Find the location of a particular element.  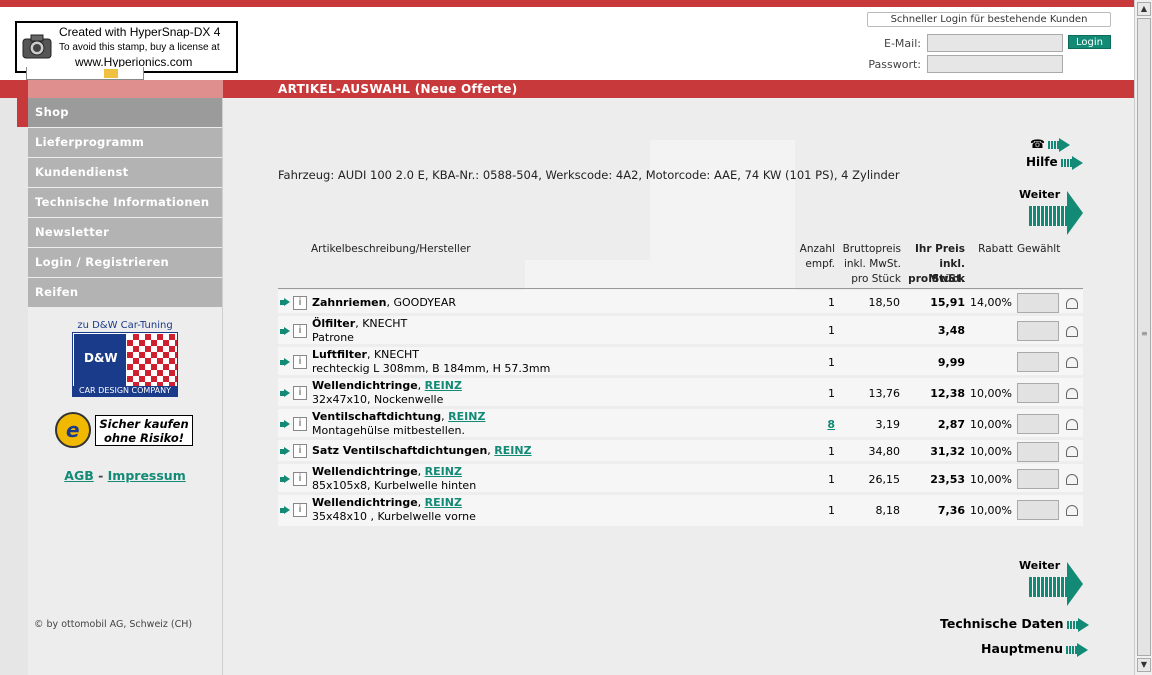

login-button: Login is located at coordinates (1089, 42).